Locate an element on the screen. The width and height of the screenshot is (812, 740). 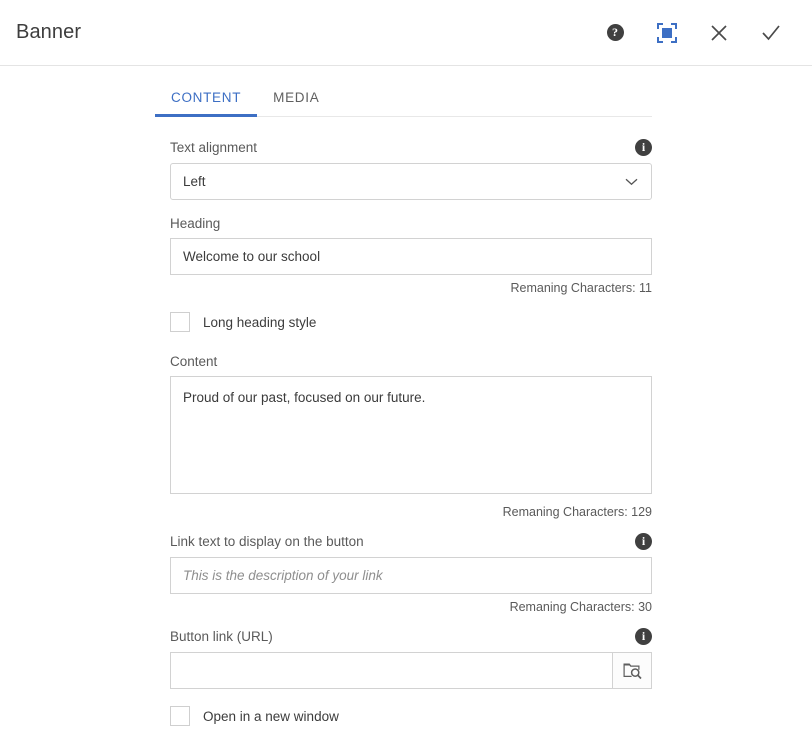
field-button-link: Button link (URL) i is located at coordinates (411, 658).